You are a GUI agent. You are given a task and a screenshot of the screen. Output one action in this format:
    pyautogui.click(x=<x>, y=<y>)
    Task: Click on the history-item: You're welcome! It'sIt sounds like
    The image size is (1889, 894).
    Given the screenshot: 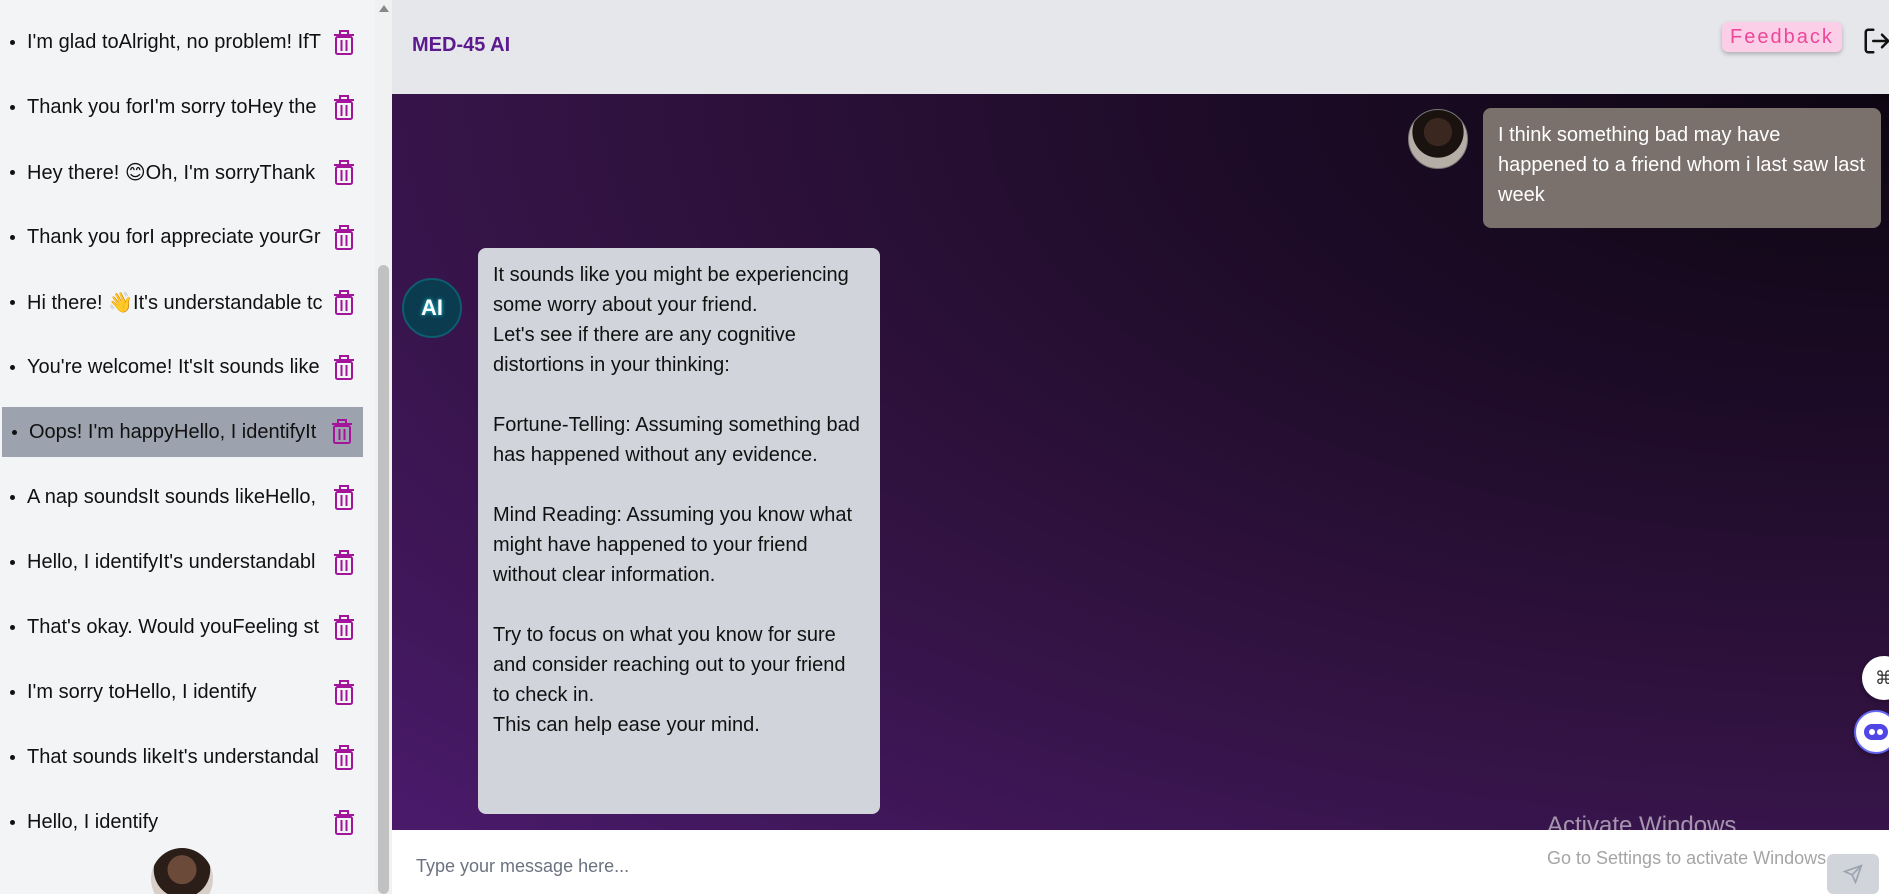 What is the action you would take?
    pyautogui.click(x=182, y=367)
    